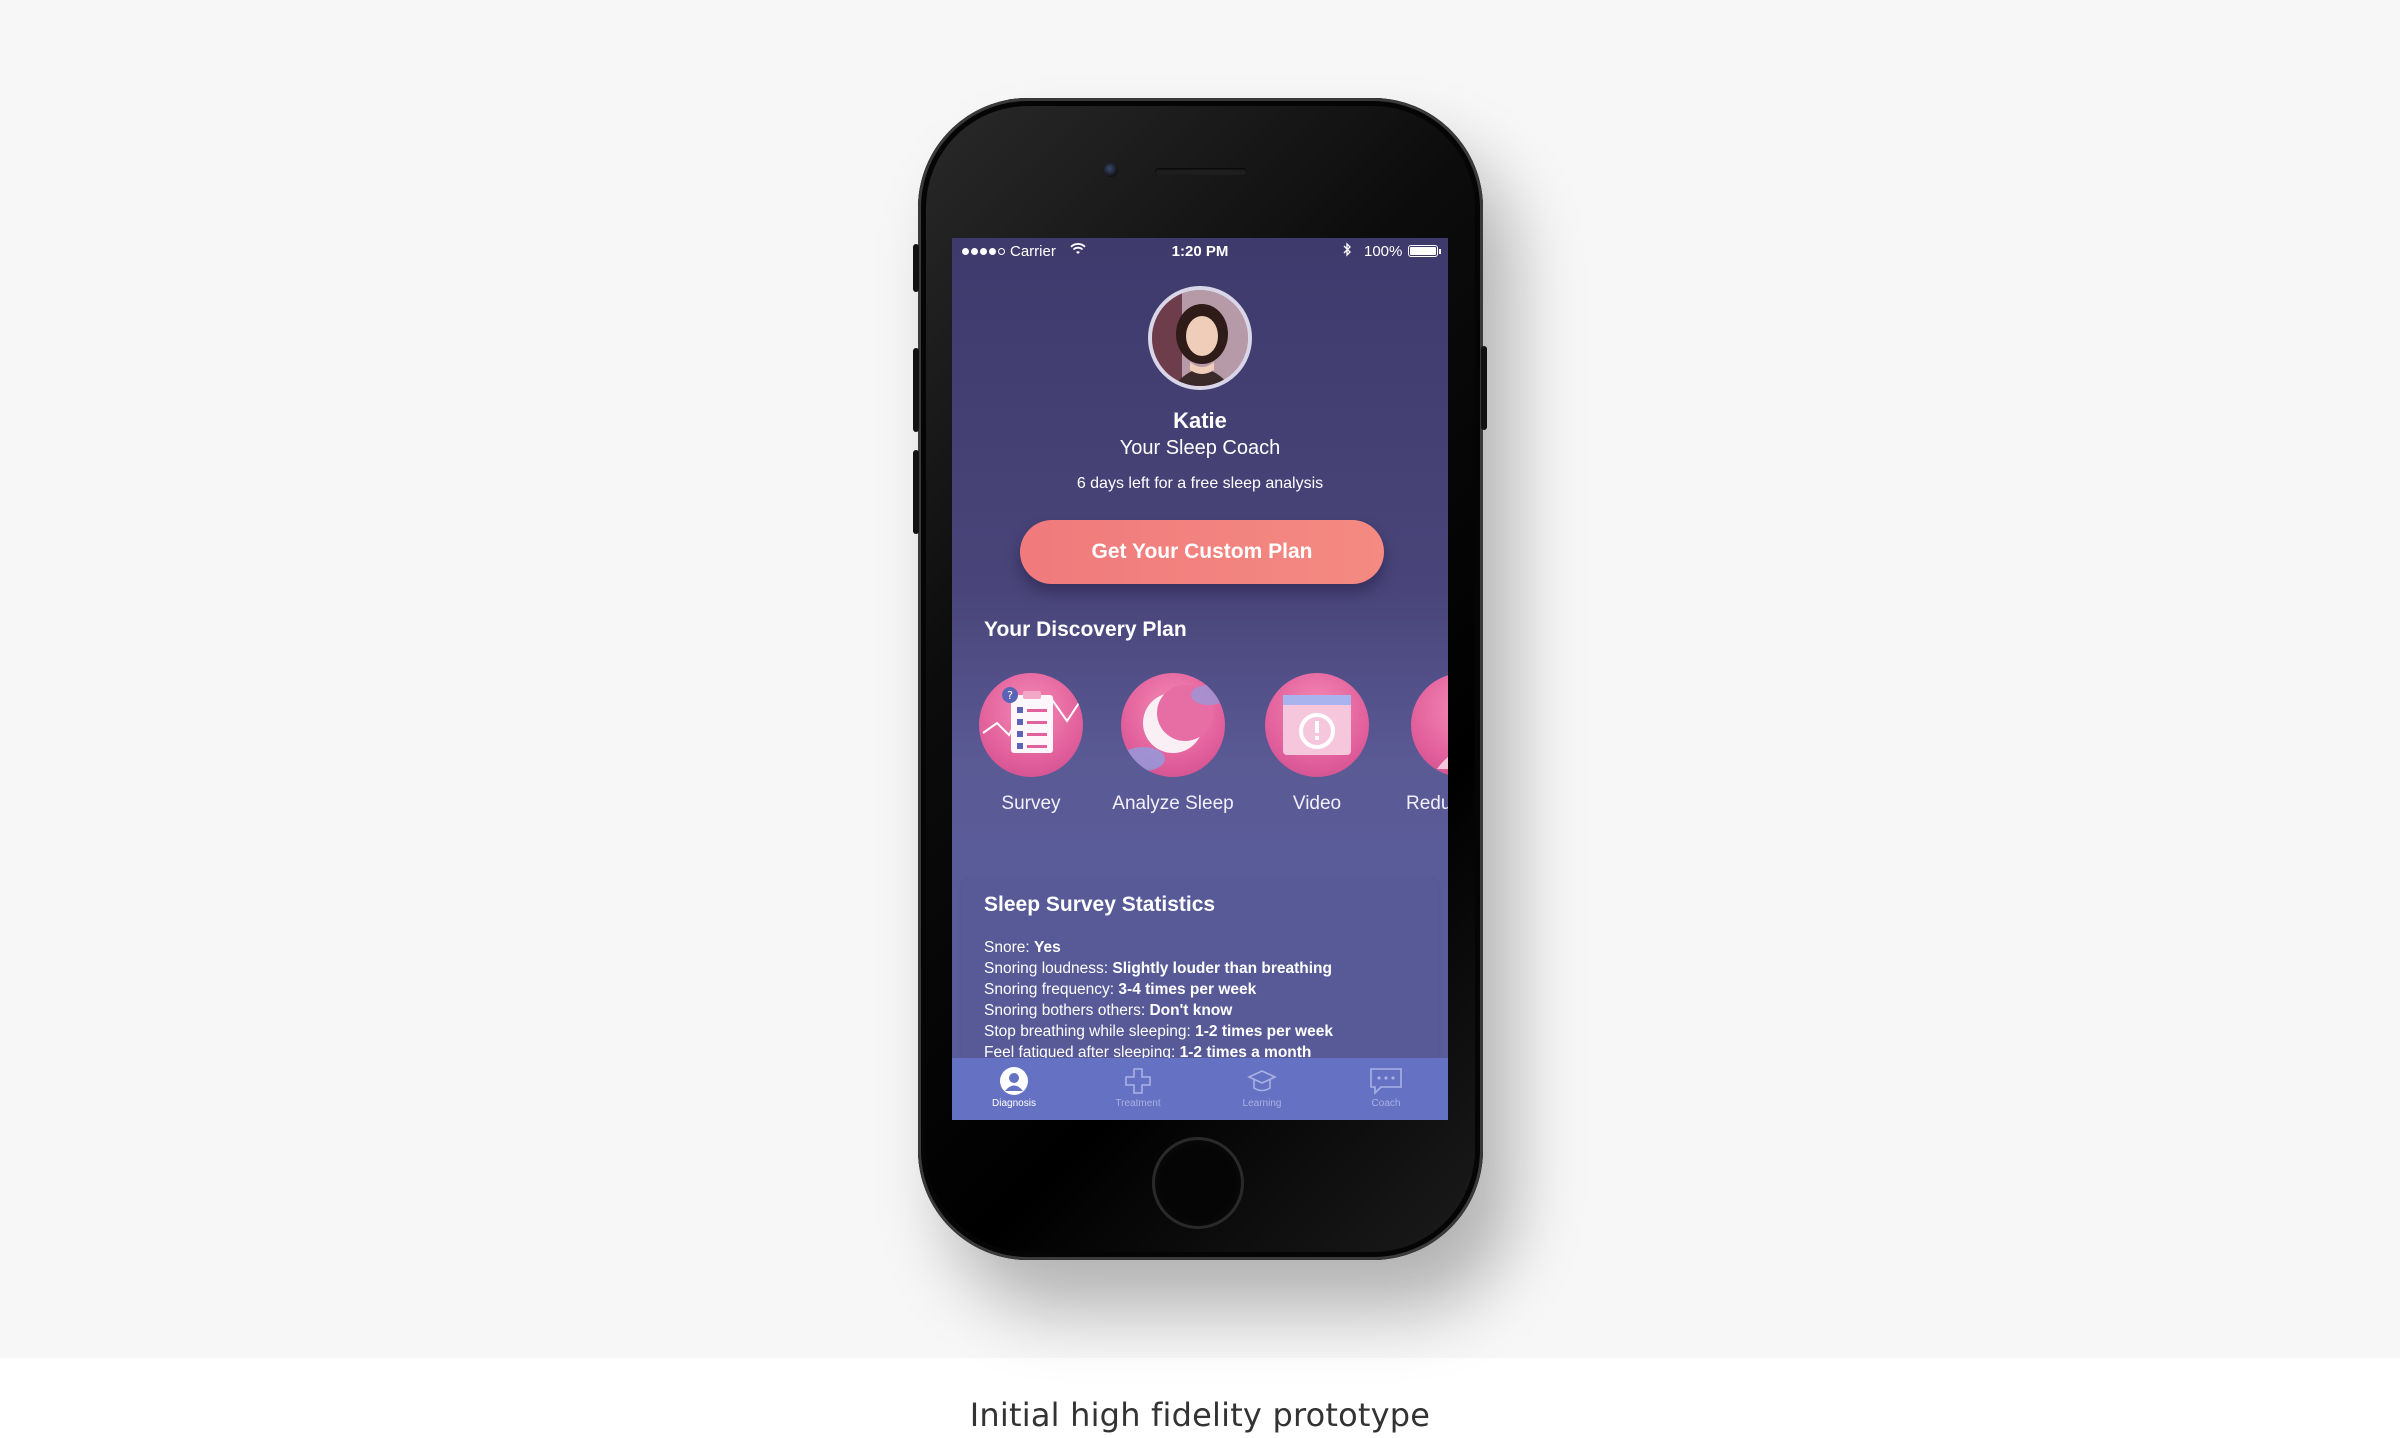 The image size is (2400, 1438). What do you see at coordinates (1209, 947) in the screenshot?
I see `stat-row: Snore: Yes` at bounding box center [1209, 947].